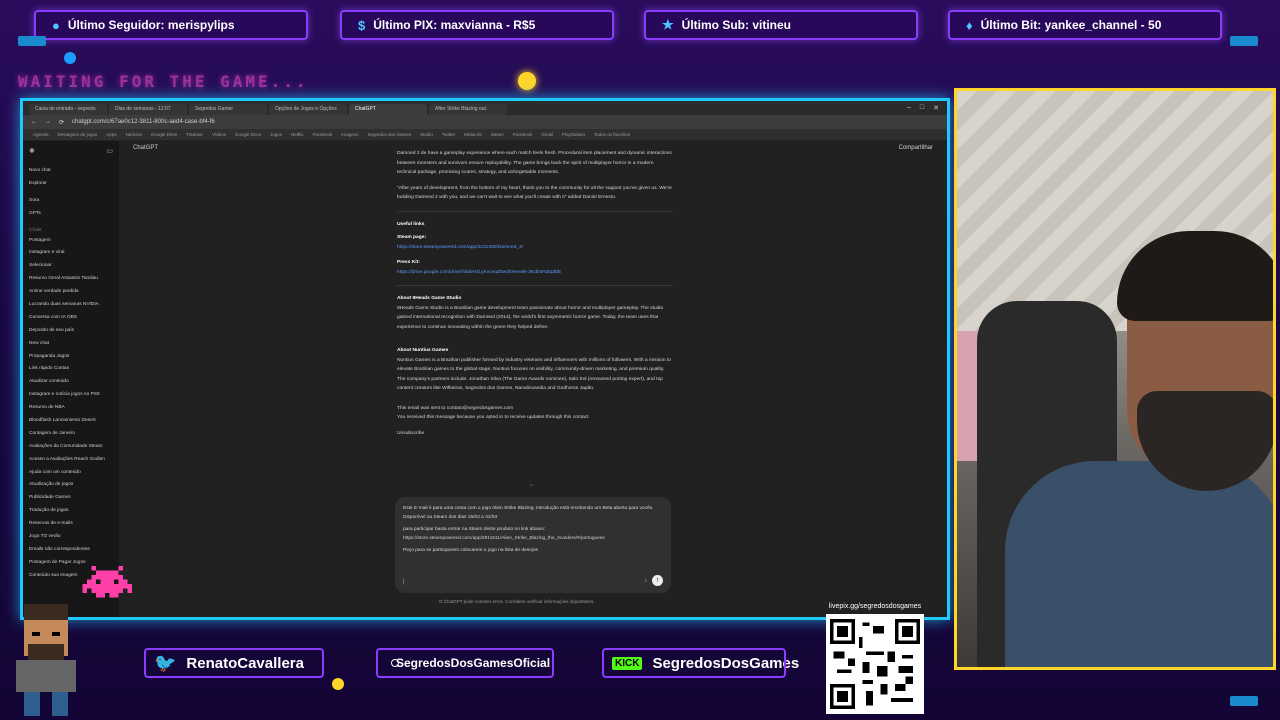 This screenshot has height=720, width=1280. Describe the element at coordinates (71, 524) in the screenshot. I see `chat-history-item: Reservas de e-mails` at that location.